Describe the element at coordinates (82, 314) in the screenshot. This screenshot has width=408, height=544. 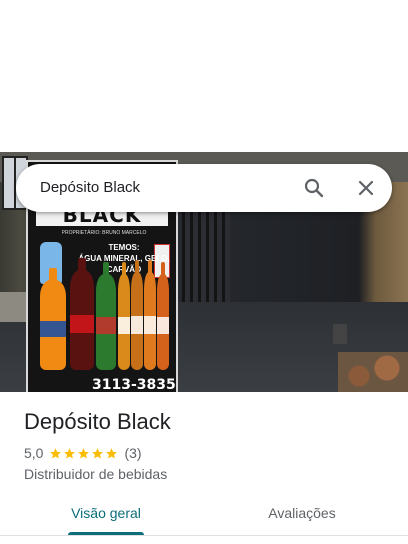
I see `bottle-cola` at that location.